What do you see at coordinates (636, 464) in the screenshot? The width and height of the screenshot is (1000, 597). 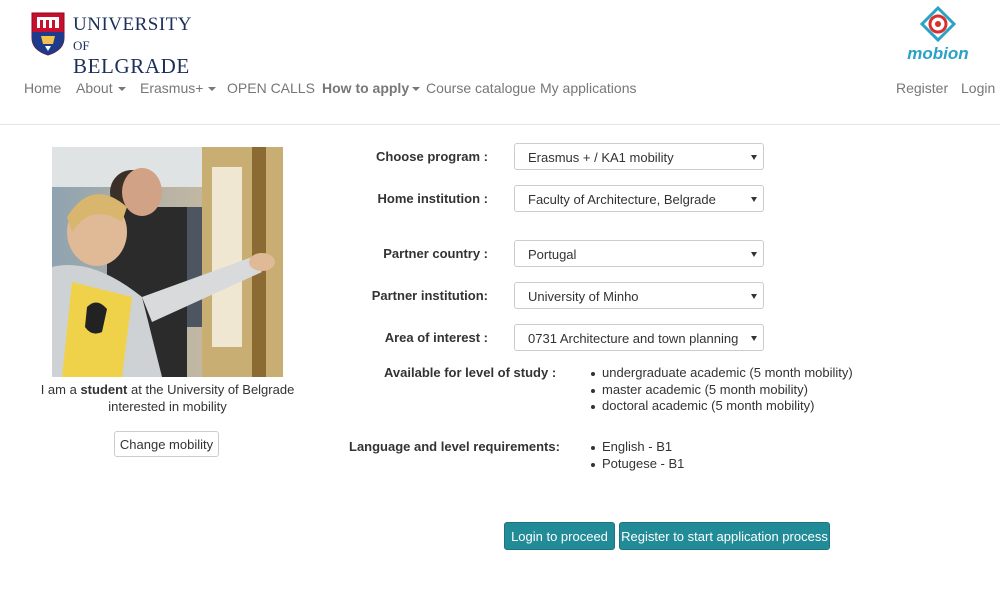 I see `language-item: Potugese - B1` at bounding box center [636, 464].